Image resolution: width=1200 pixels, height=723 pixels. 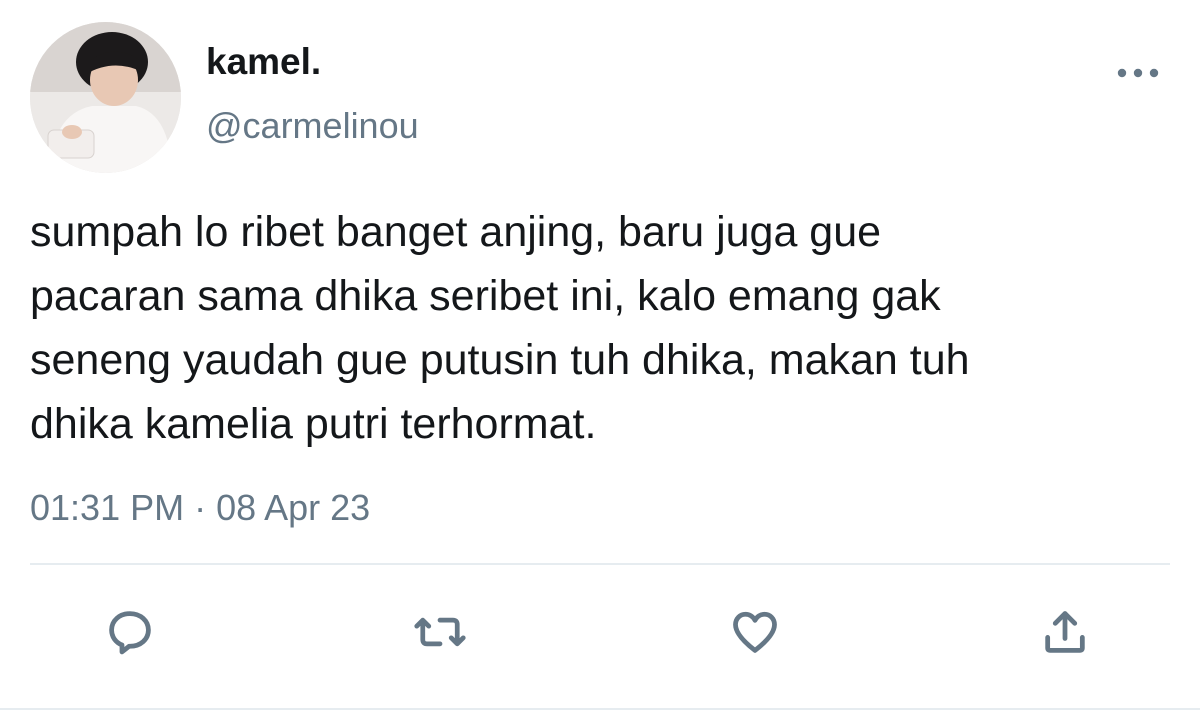 I want to click on reply-button, so click(x=130, y=632).